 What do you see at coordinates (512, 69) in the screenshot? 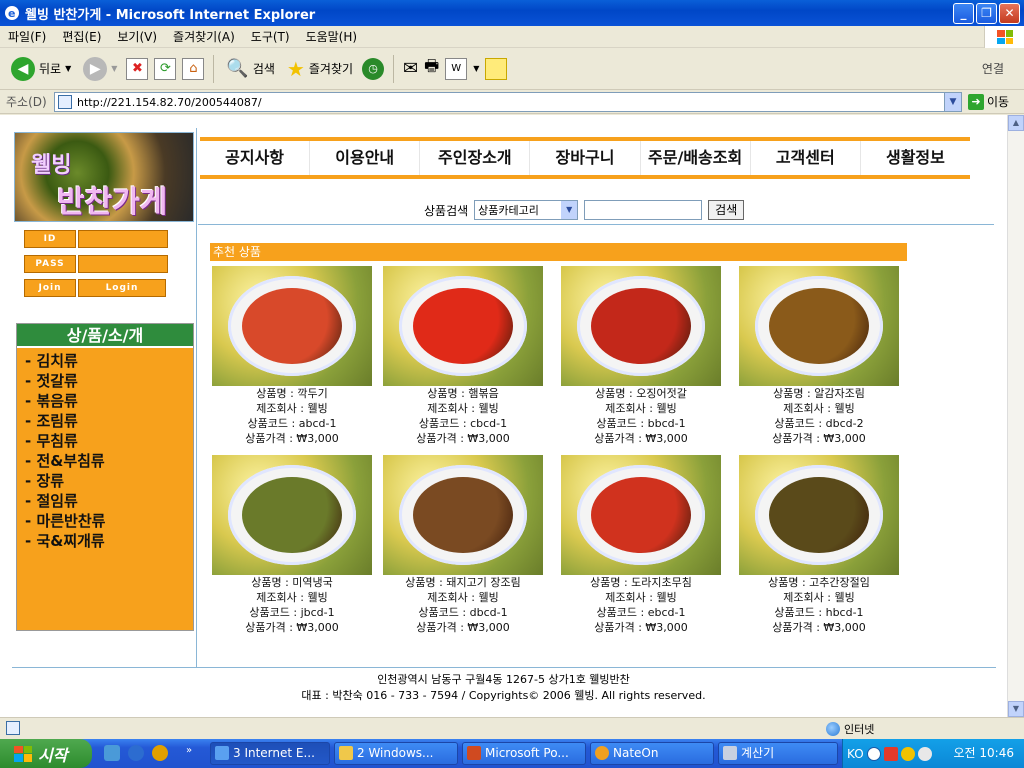
I see `toolbar: ◀ 뒤로 ▼ ▶ ▼ ✖ ⟳ ⌂ 🔍 검색 ★ 즐겨찾기 ◷ ✉ 🖶 W ▼` at bounding box center [512, 69].